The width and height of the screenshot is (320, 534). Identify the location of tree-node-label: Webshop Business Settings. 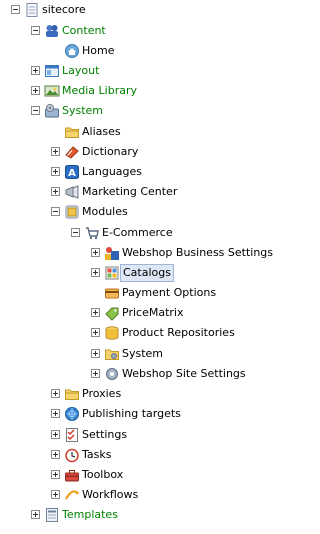
(197, 253).